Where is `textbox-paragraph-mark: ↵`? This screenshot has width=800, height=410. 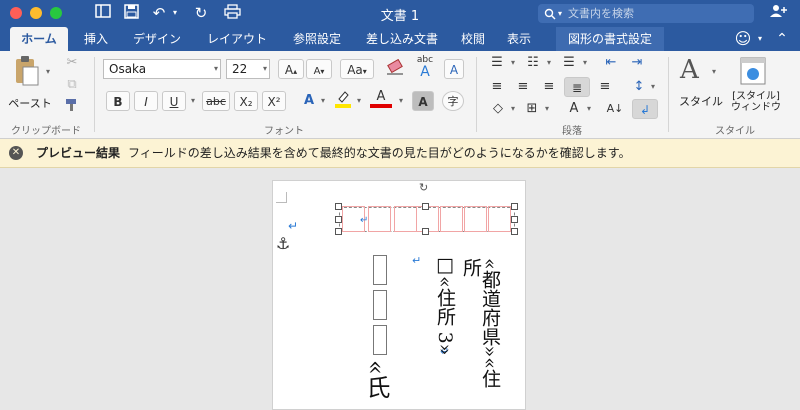
textbox-paragraph-mark: ↵ is located at coordinates (364, 220).